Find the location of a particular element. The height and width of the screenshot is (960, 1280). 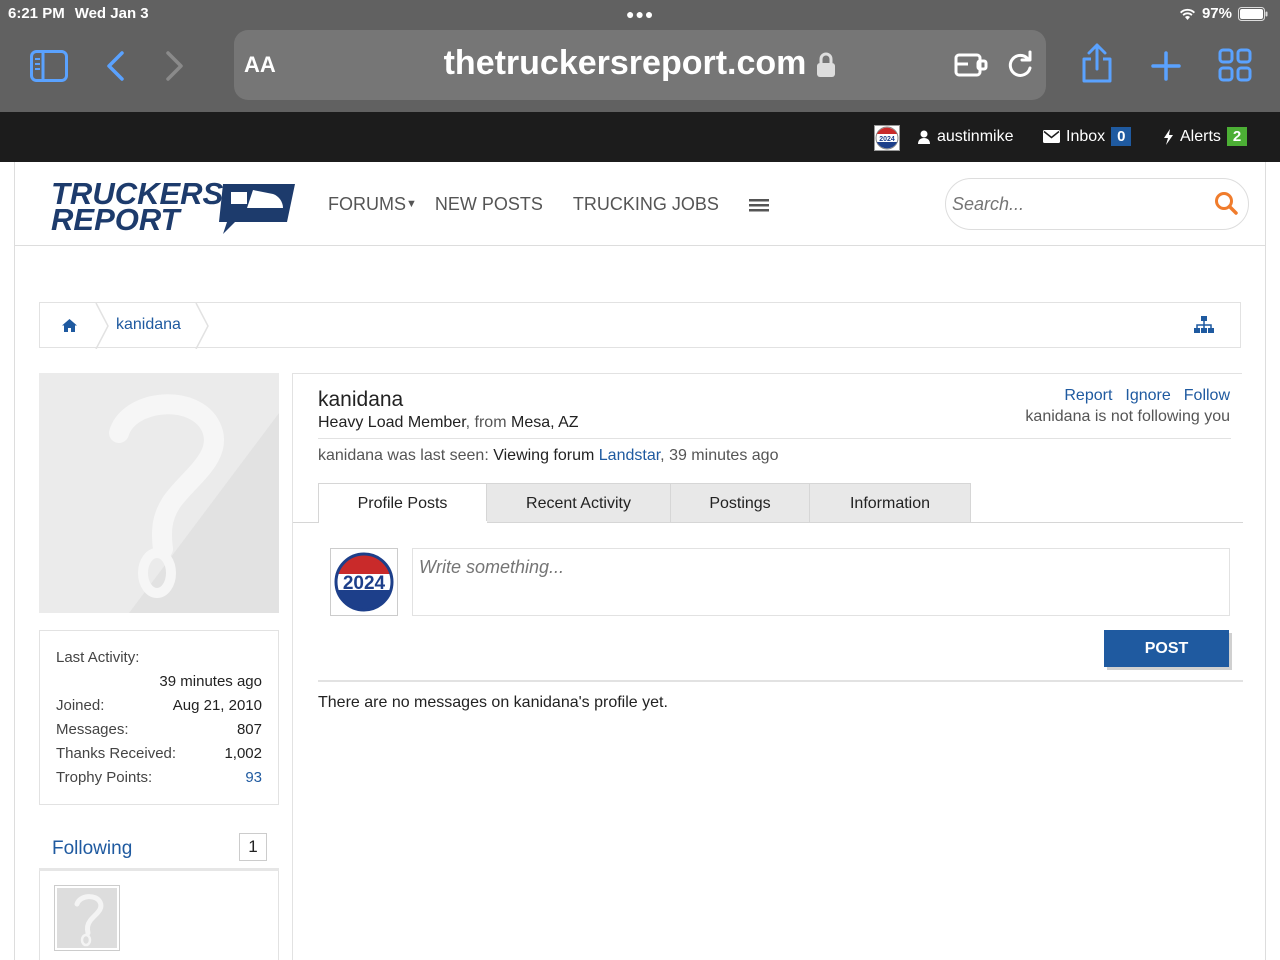

user-menu: austinmike is located at coordinates (965, 137).